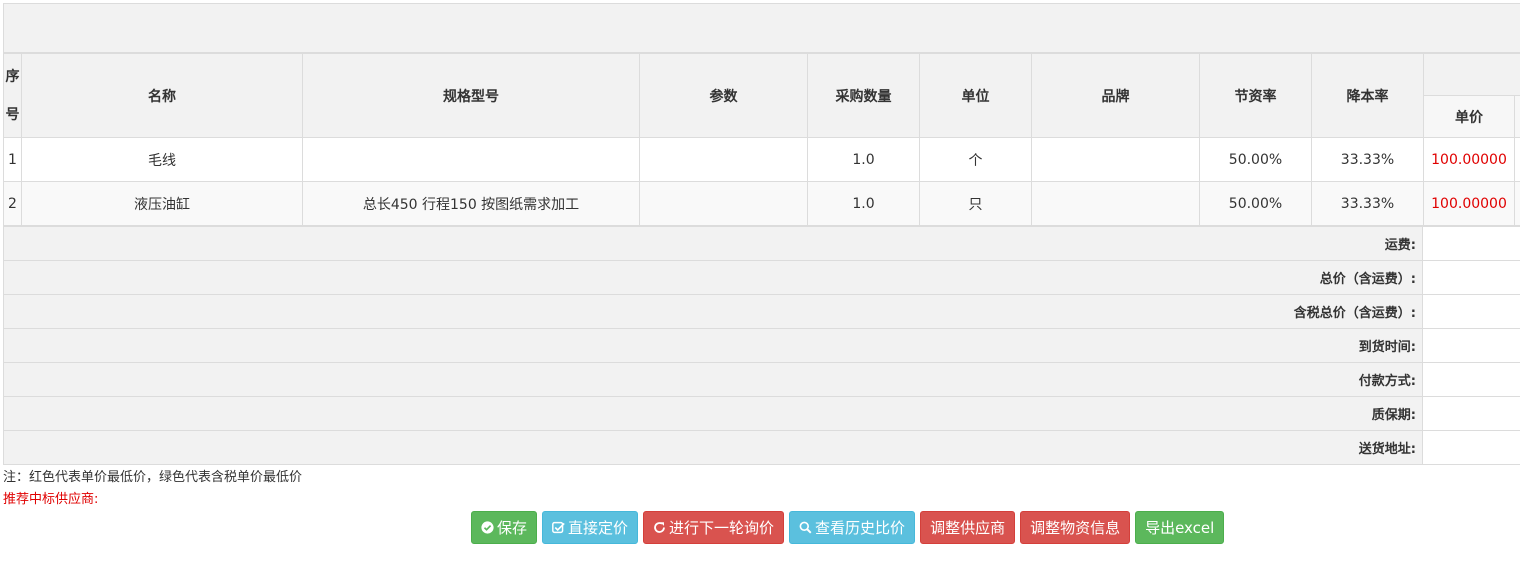 This screenshot has width=1520, height=562. What do you see at coordinates (162, 95) in the screenshot?
I see `header-name: 名称` at bounding box center [162, 95].